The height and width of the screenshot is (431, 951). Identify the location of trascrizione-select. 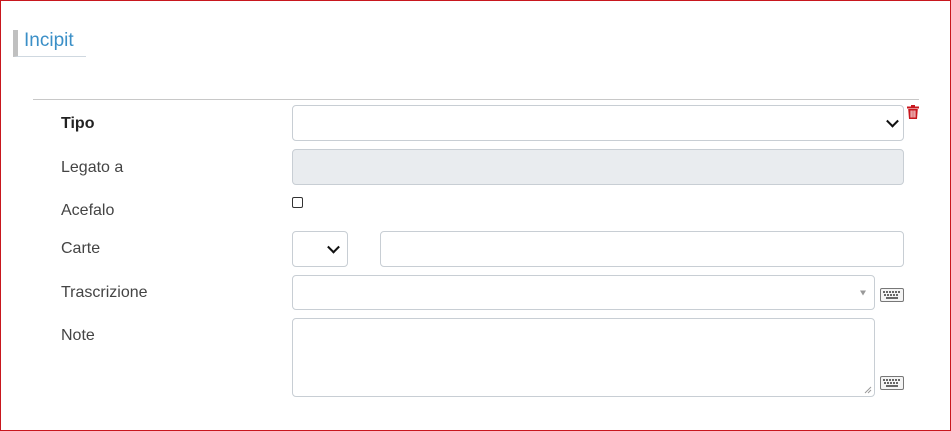
(583, 292).